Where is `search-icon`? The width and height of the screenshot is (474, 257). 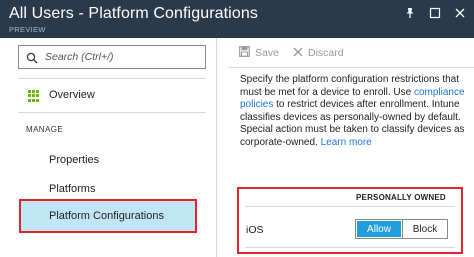 search-icon is located at coordinates (32, 57).